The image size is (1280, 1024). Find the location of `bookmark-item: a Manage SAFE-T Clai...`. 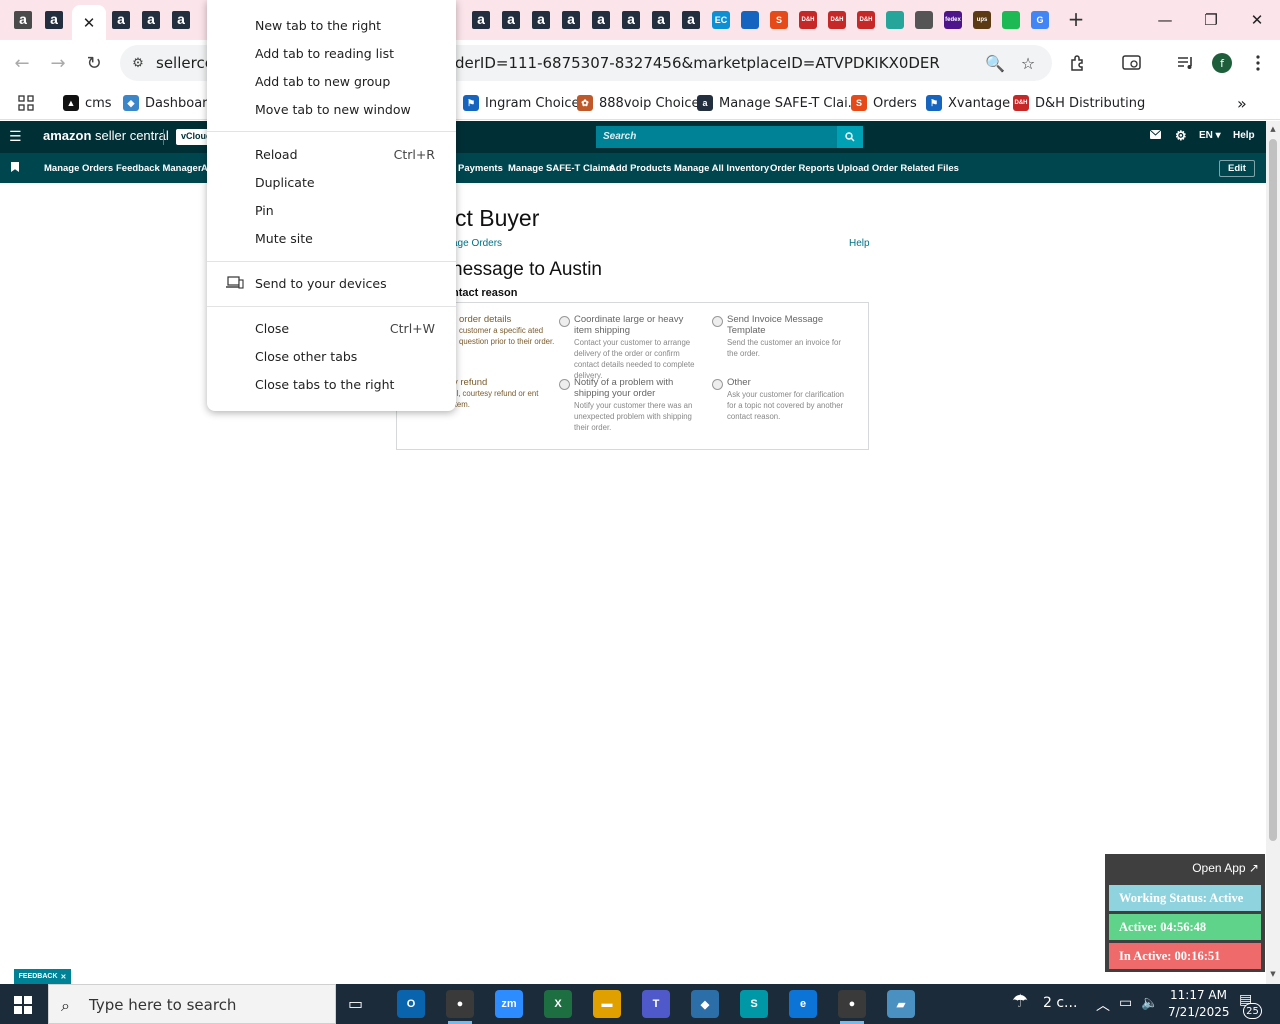

bookmark-item: a Manage SAFE-T Clai... is located at coordinates (778, 103).